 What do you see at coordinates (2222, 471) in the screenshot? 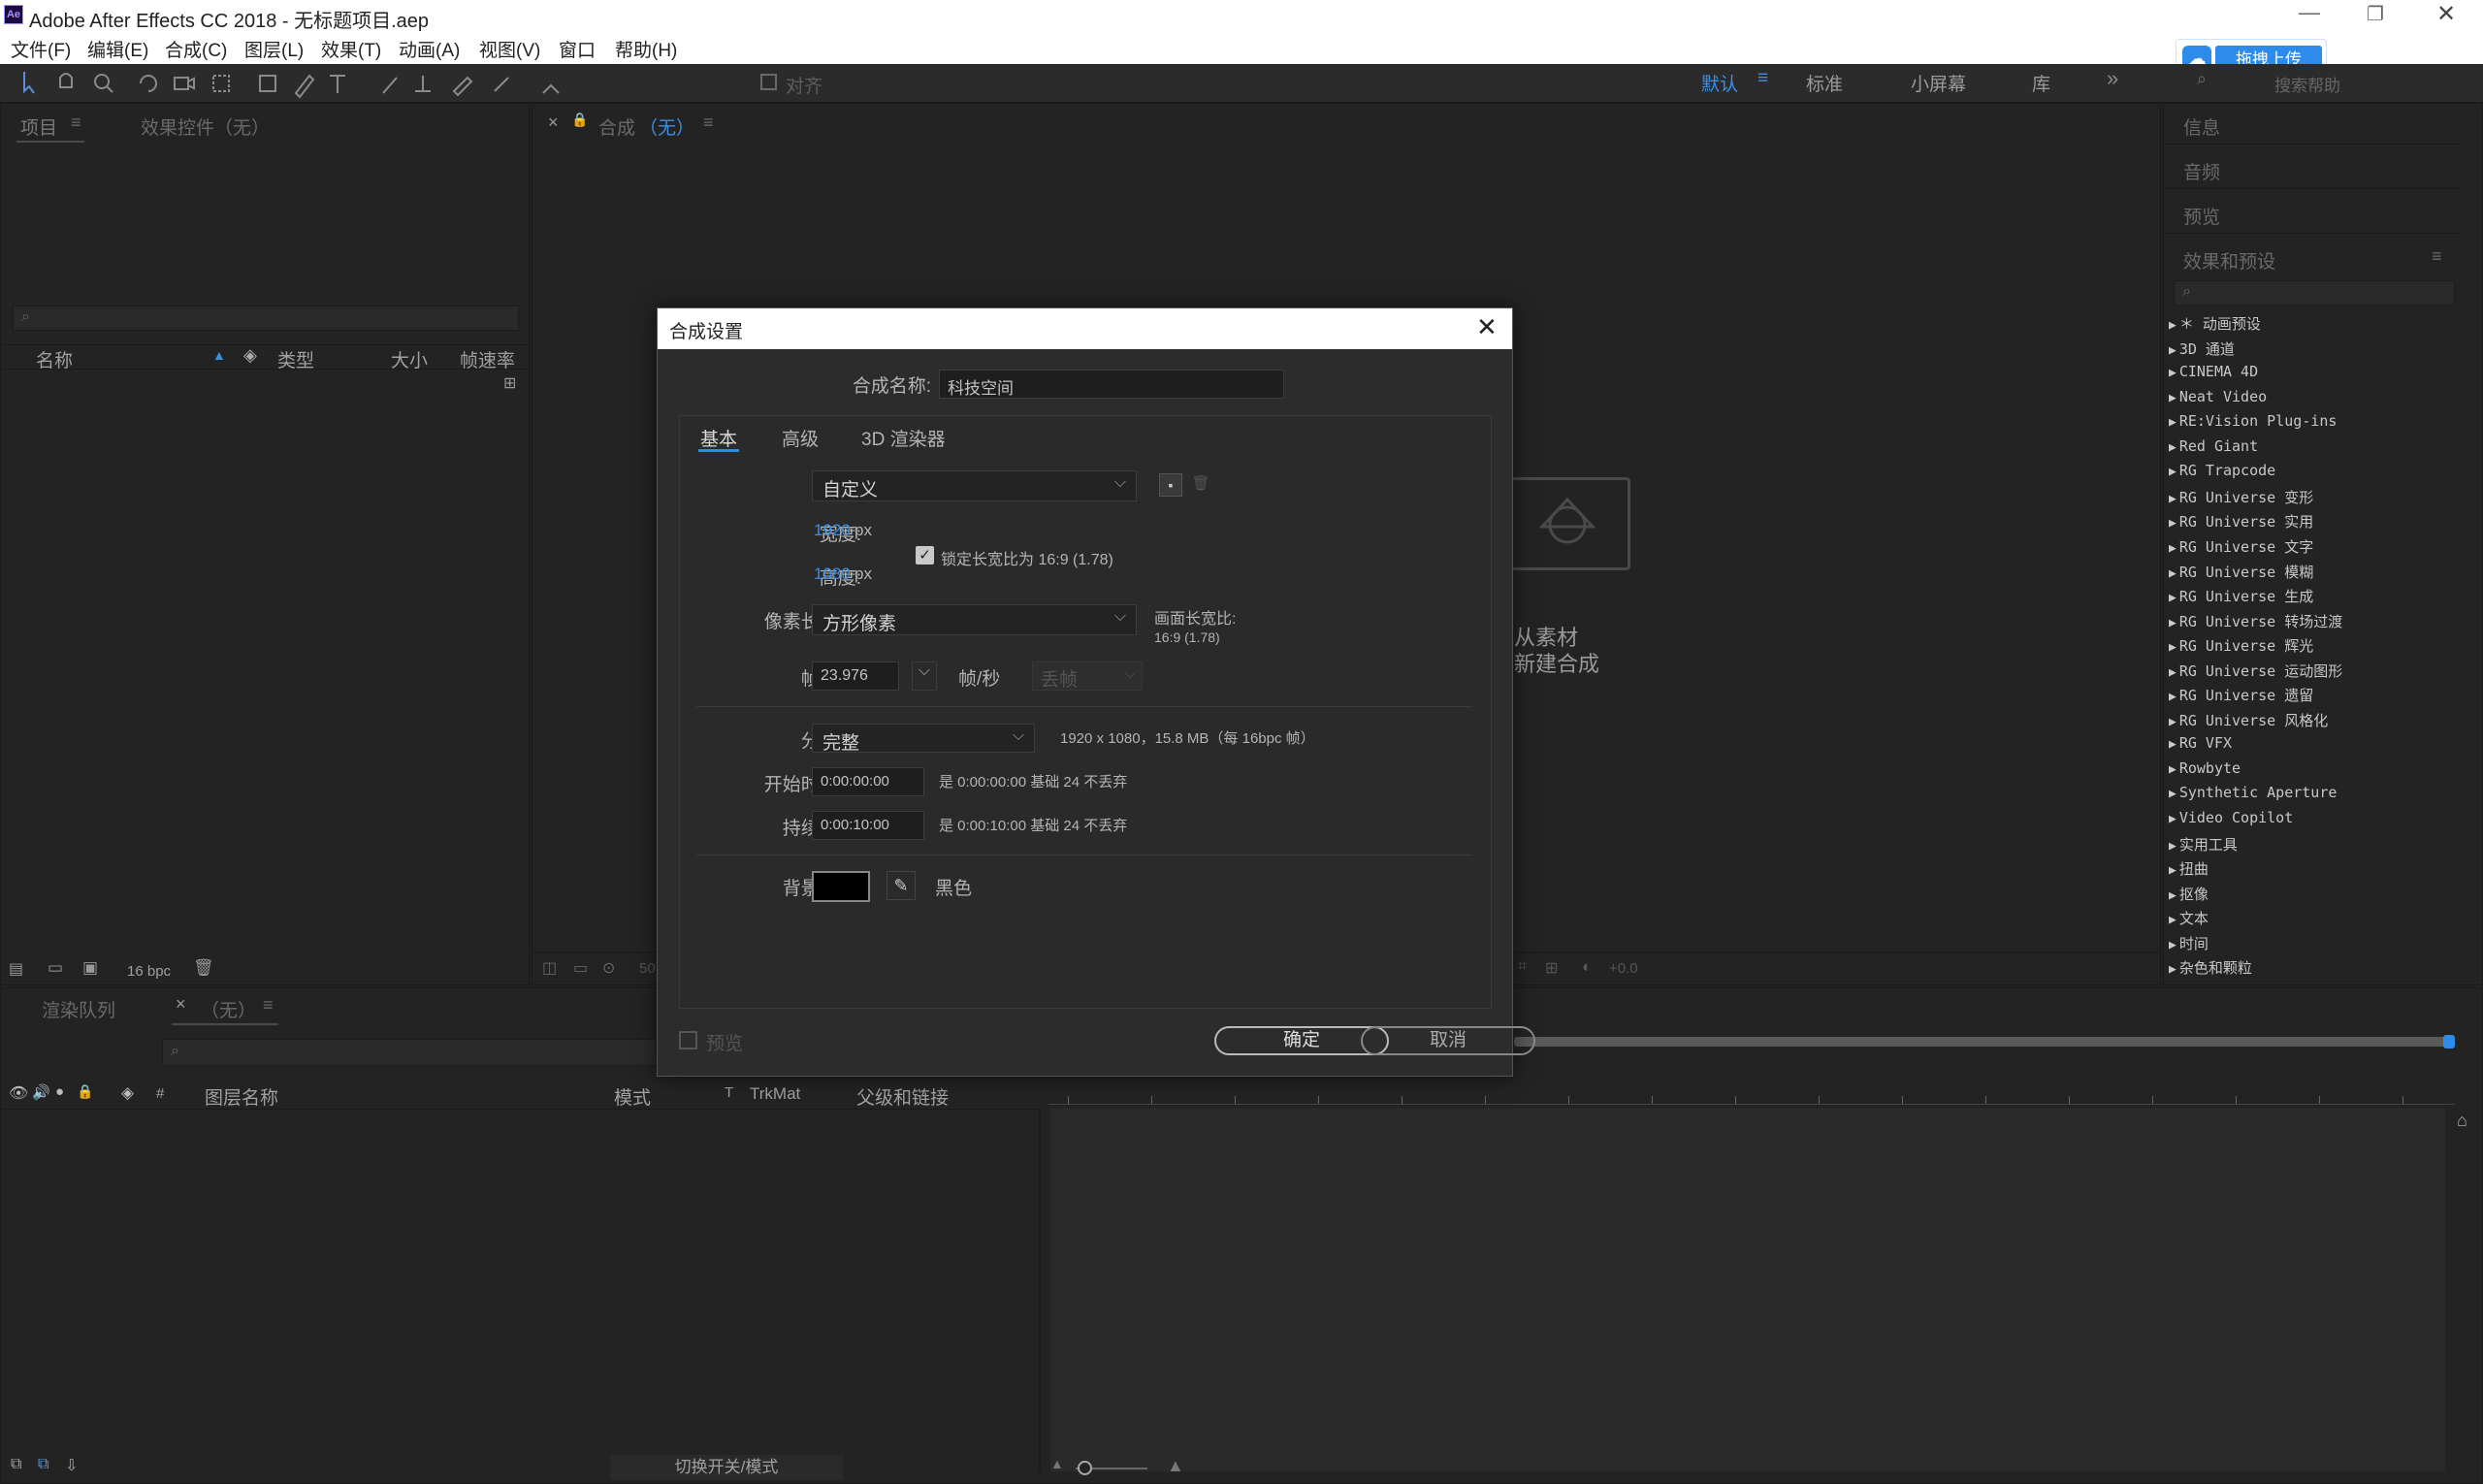
I see `effects-category-item: ▶ RG Trapcode` at bounding box center [2222, 471].